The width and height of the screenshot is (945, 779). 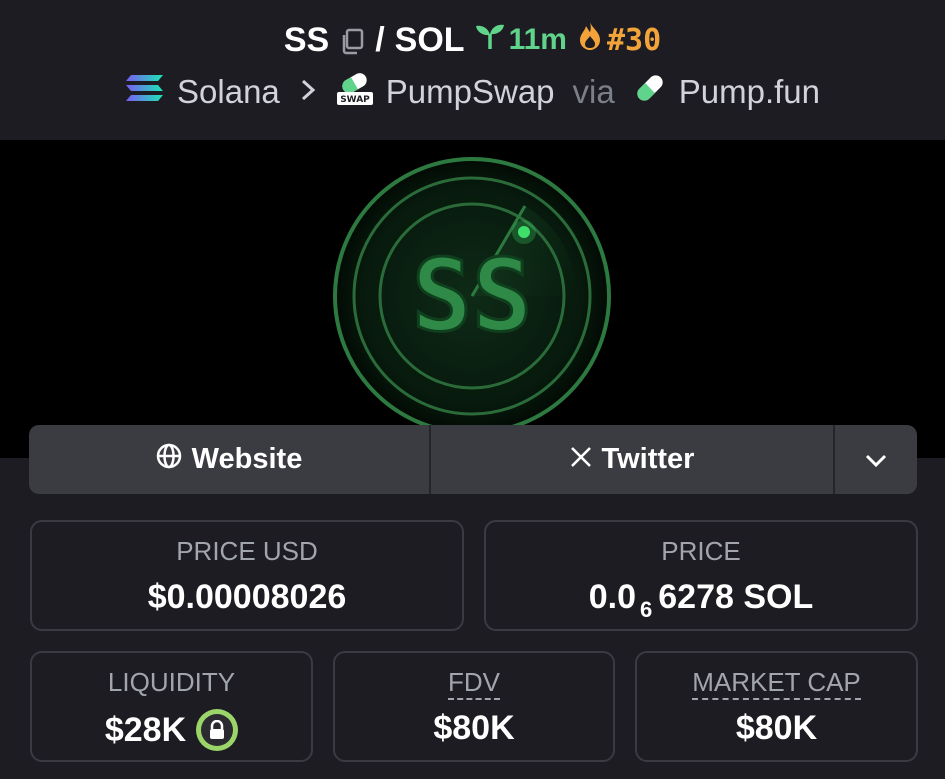 What do you see at coordinates (474, 728) in the screenshot?
I see `fdv-value: $80K` at bounding box center [474, 728].